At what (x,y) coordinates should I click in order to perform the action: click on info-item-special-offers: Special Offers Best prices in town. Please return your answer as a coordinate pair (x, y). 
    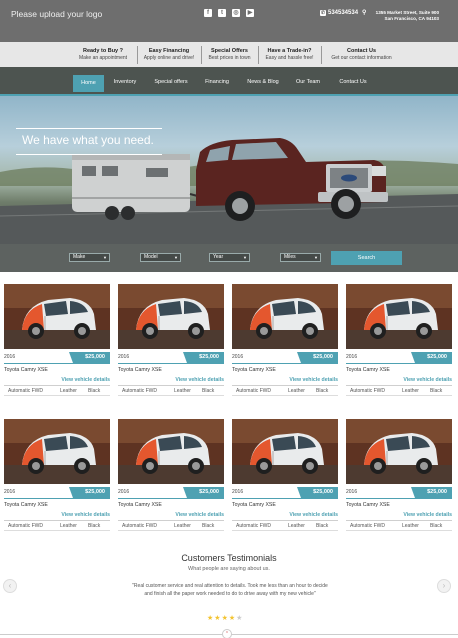
    Looking at the image, I should click on (229, 55).